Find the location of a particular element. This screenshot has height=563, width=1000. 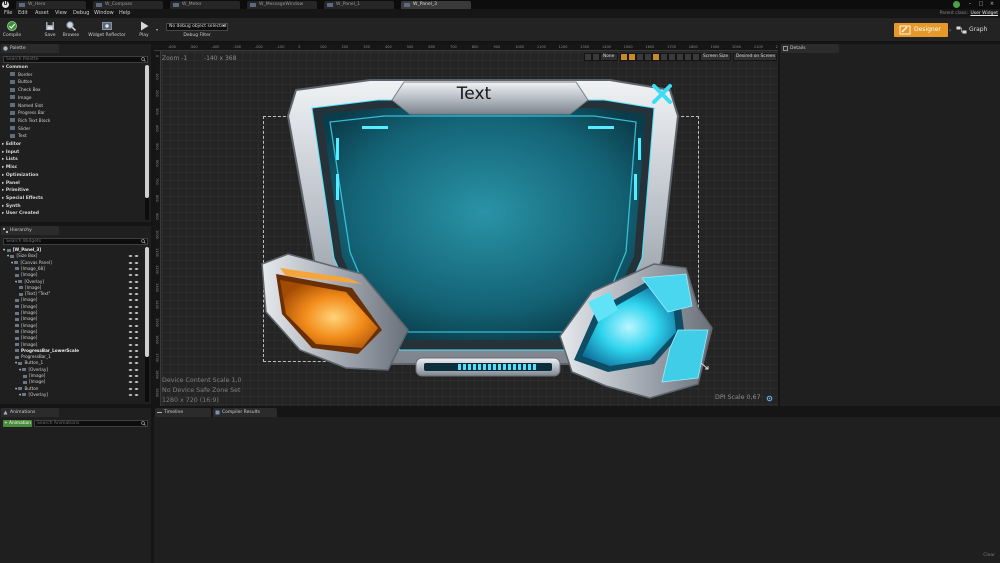

menu-file: File is located at coordinates (8, 13).